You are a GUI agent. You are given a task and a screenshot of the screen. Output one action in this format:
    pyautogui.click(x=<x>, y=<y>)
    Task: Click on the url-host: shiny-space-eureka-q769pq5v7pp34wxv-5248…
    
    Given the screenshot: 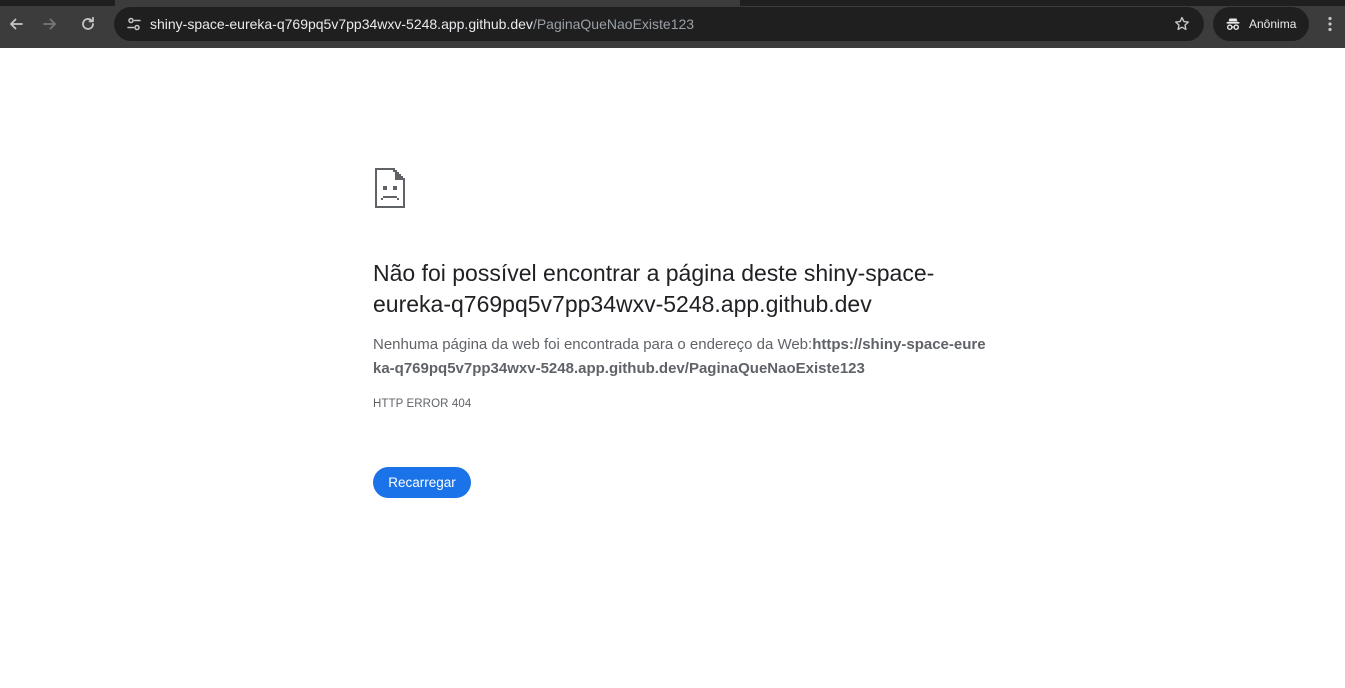 What is the action you would take?
    pyautogui.click(x=341, y=24)
    